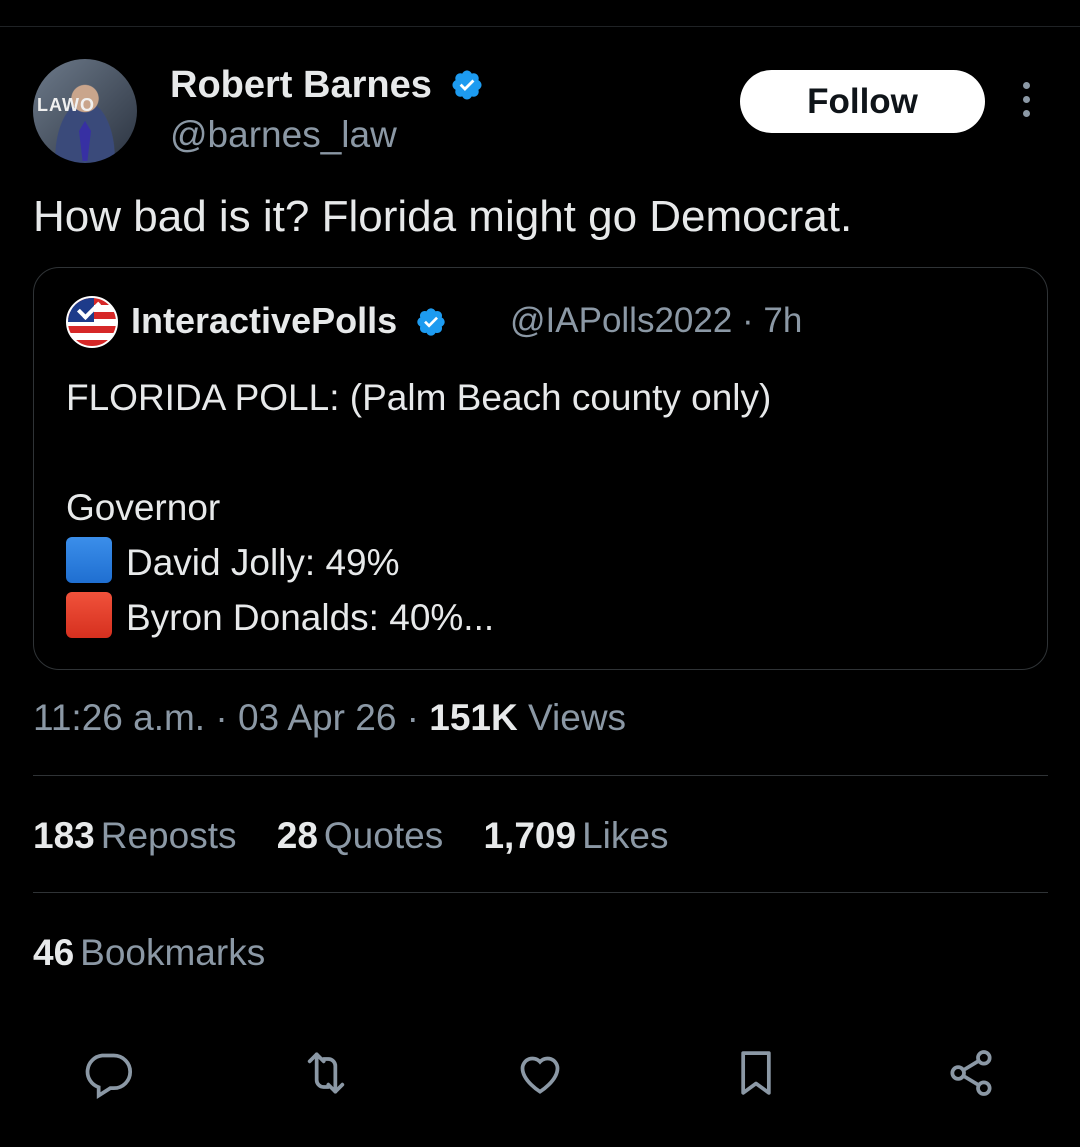 The image size is (1080, 1147). I want to click on heart-icon, so click(540, 1073).